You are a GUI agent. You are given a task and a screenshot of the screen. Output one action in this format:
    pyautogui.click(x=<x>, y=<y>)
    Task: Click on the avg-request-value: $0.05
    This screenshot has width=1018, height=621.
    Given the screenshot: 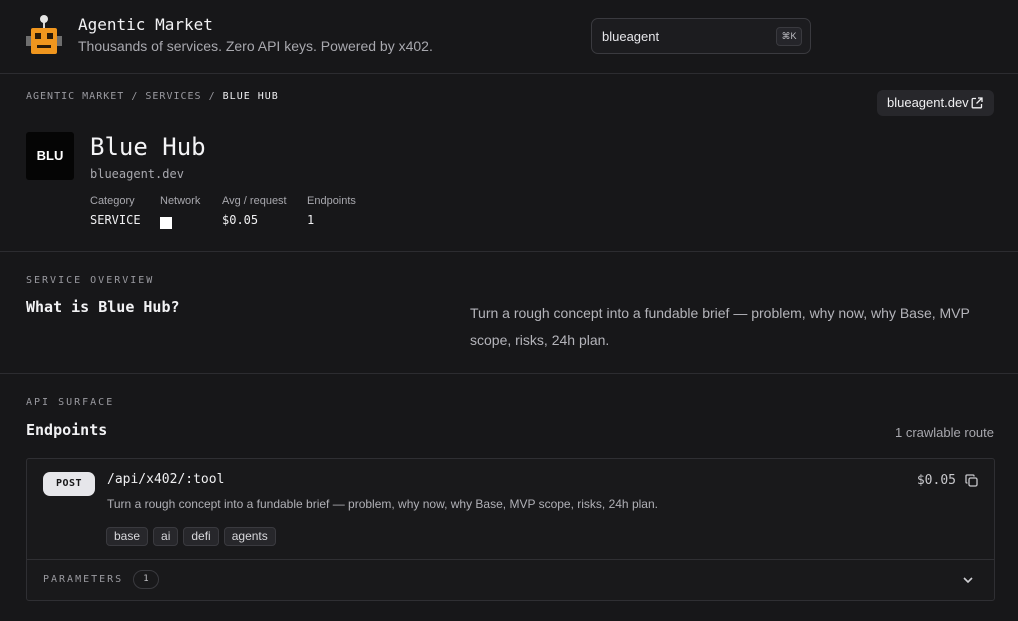 What is the action you would take?
    pyautogui.click(x=240, y=220)
    